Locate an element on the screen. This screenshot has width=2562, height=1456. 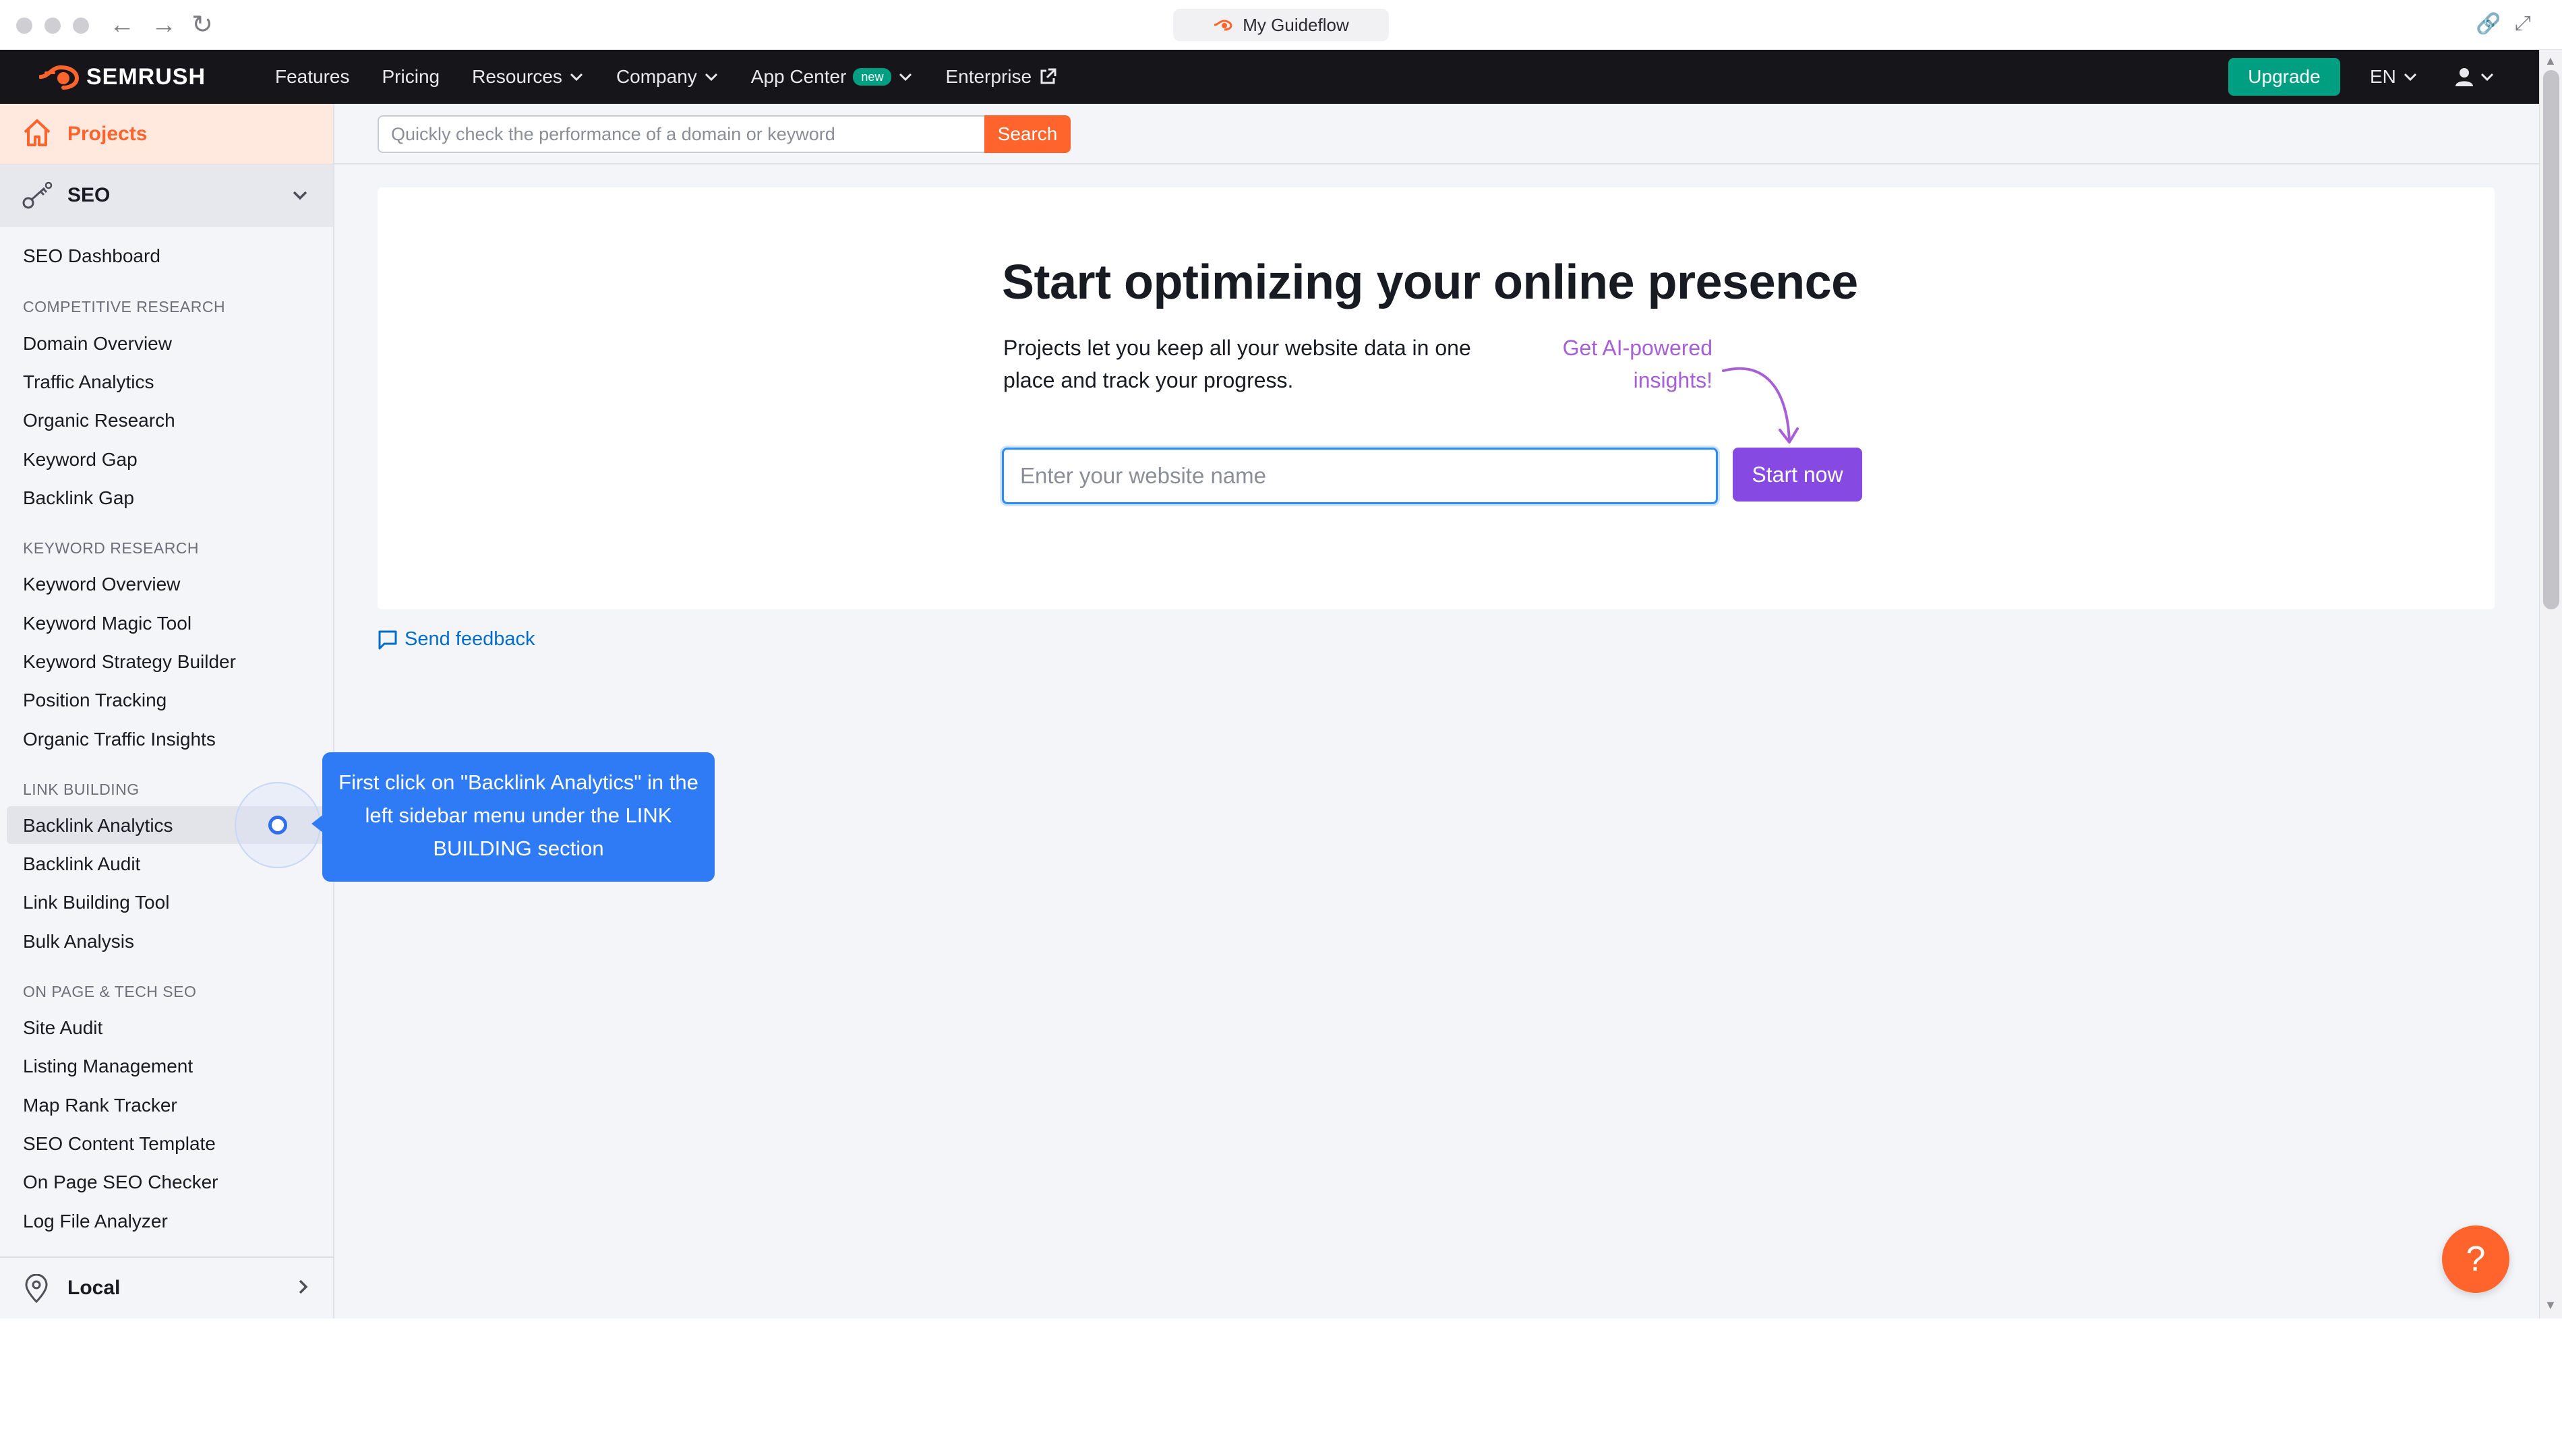
nav-resources: Resources is located at coordinates (528, 77).